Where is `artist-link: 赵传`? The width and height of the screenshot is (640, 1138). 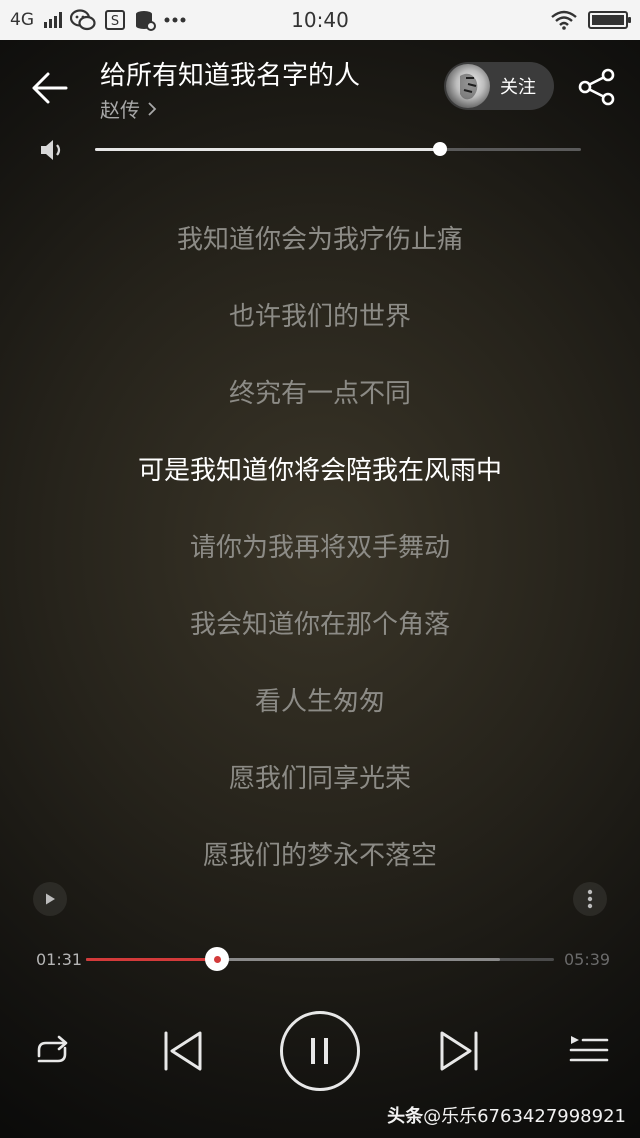 artist-link: 赵传 is located at coordinates (129, 108).